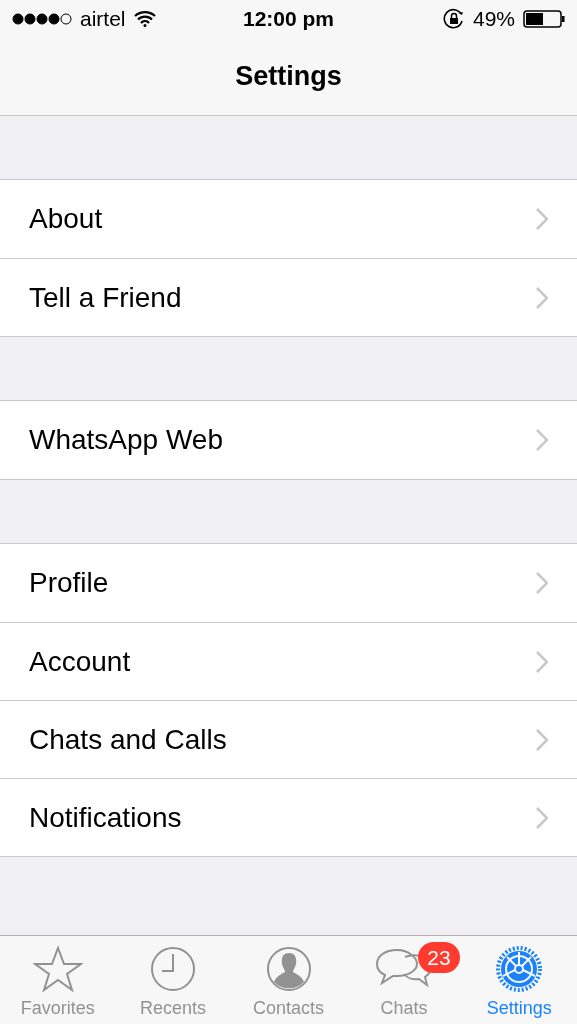 This screenshot has width=577, height=1024. What do you see at coordinates (288, 583) in the screenshot?
I see `settings-row: Profile` at bounding box center [288, 583].